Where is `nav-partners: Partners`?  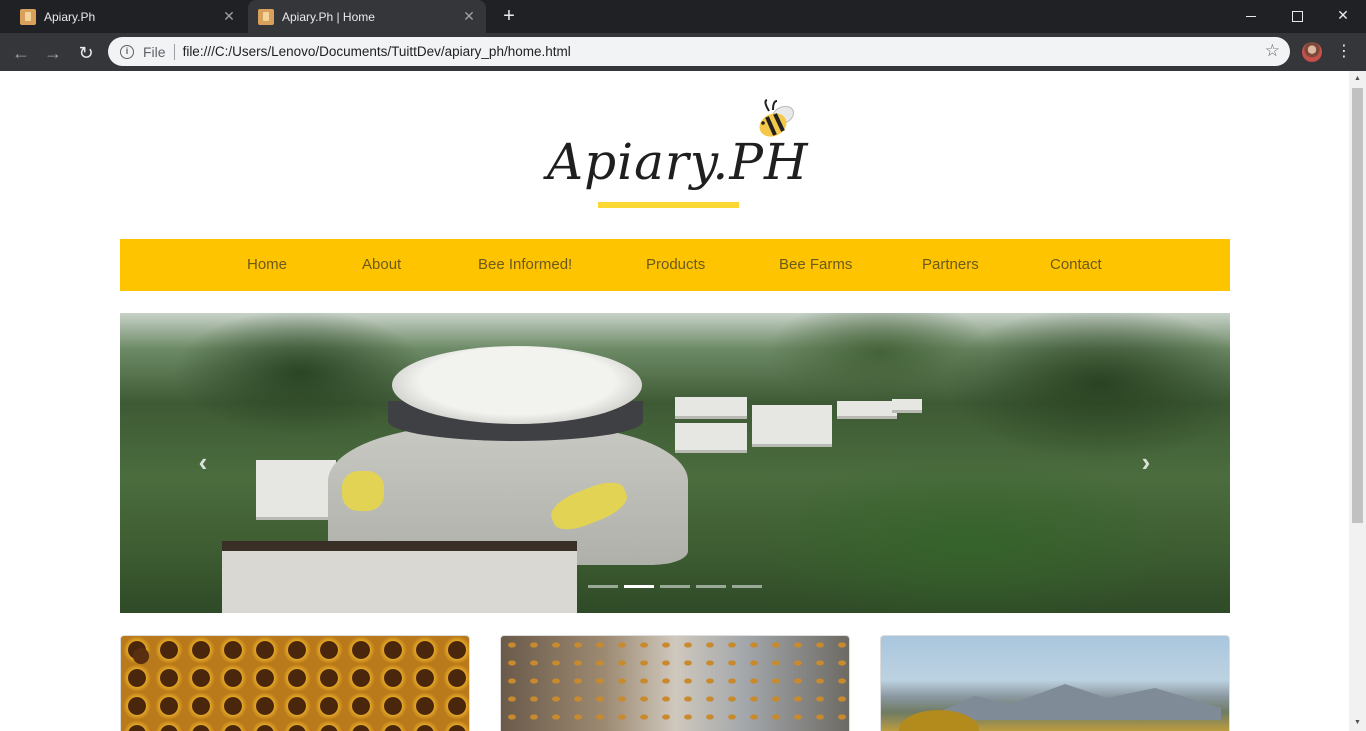
nav-partners: Partners is located at coordinates (950, 265).